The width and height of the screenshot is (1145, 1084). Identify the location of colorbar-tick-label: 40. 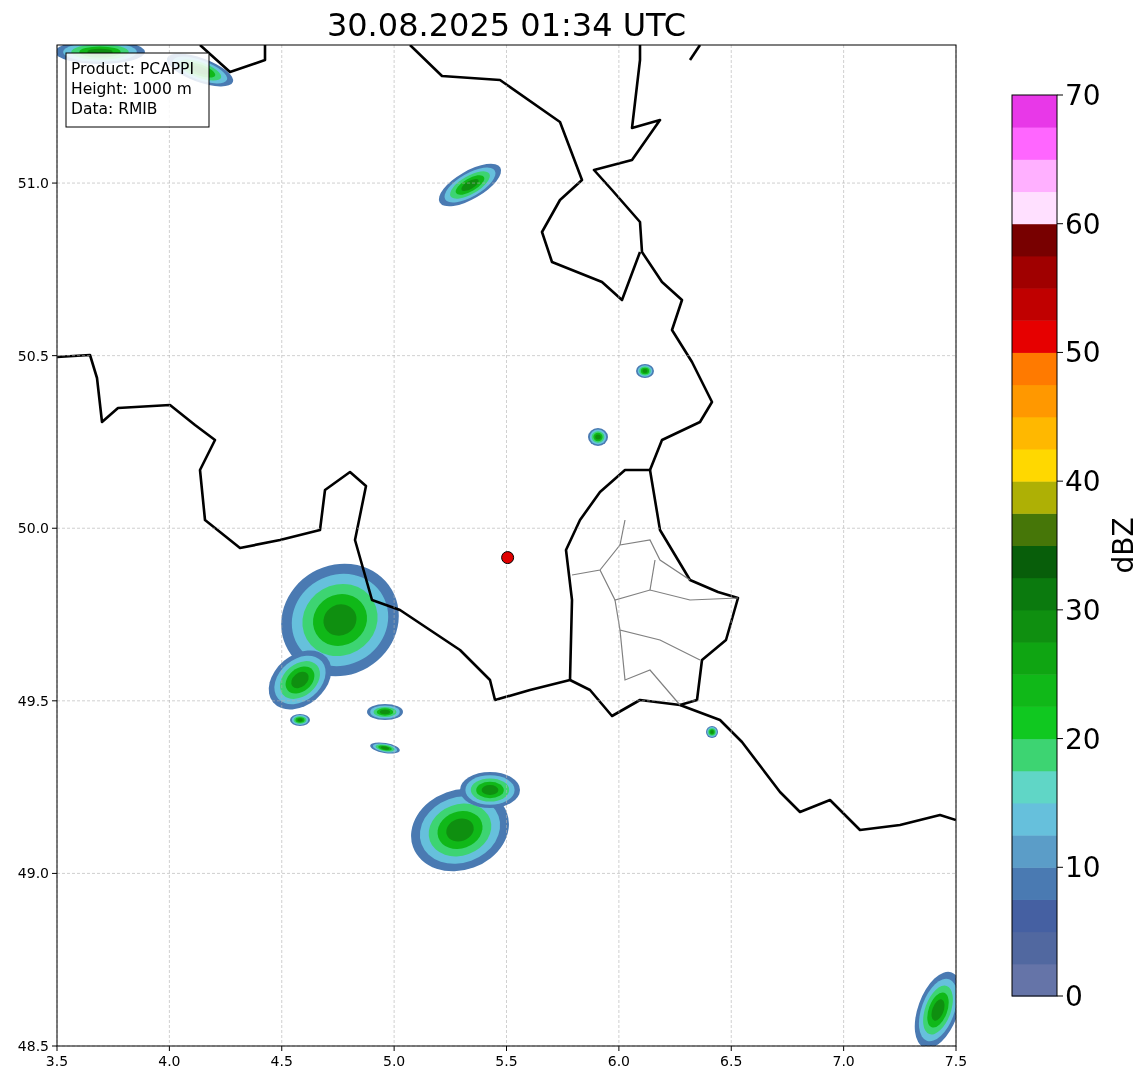
(1083, 482).